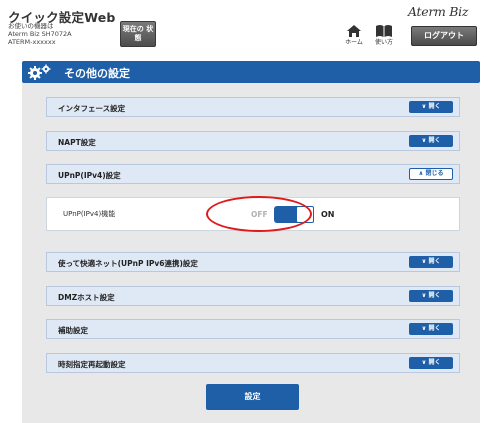 This screenshot has height=423, width=500. Describe the element at coordinates (92, 364) in the screenshot. I see `accordion-label: 時刻指定再起動設定` at that location.